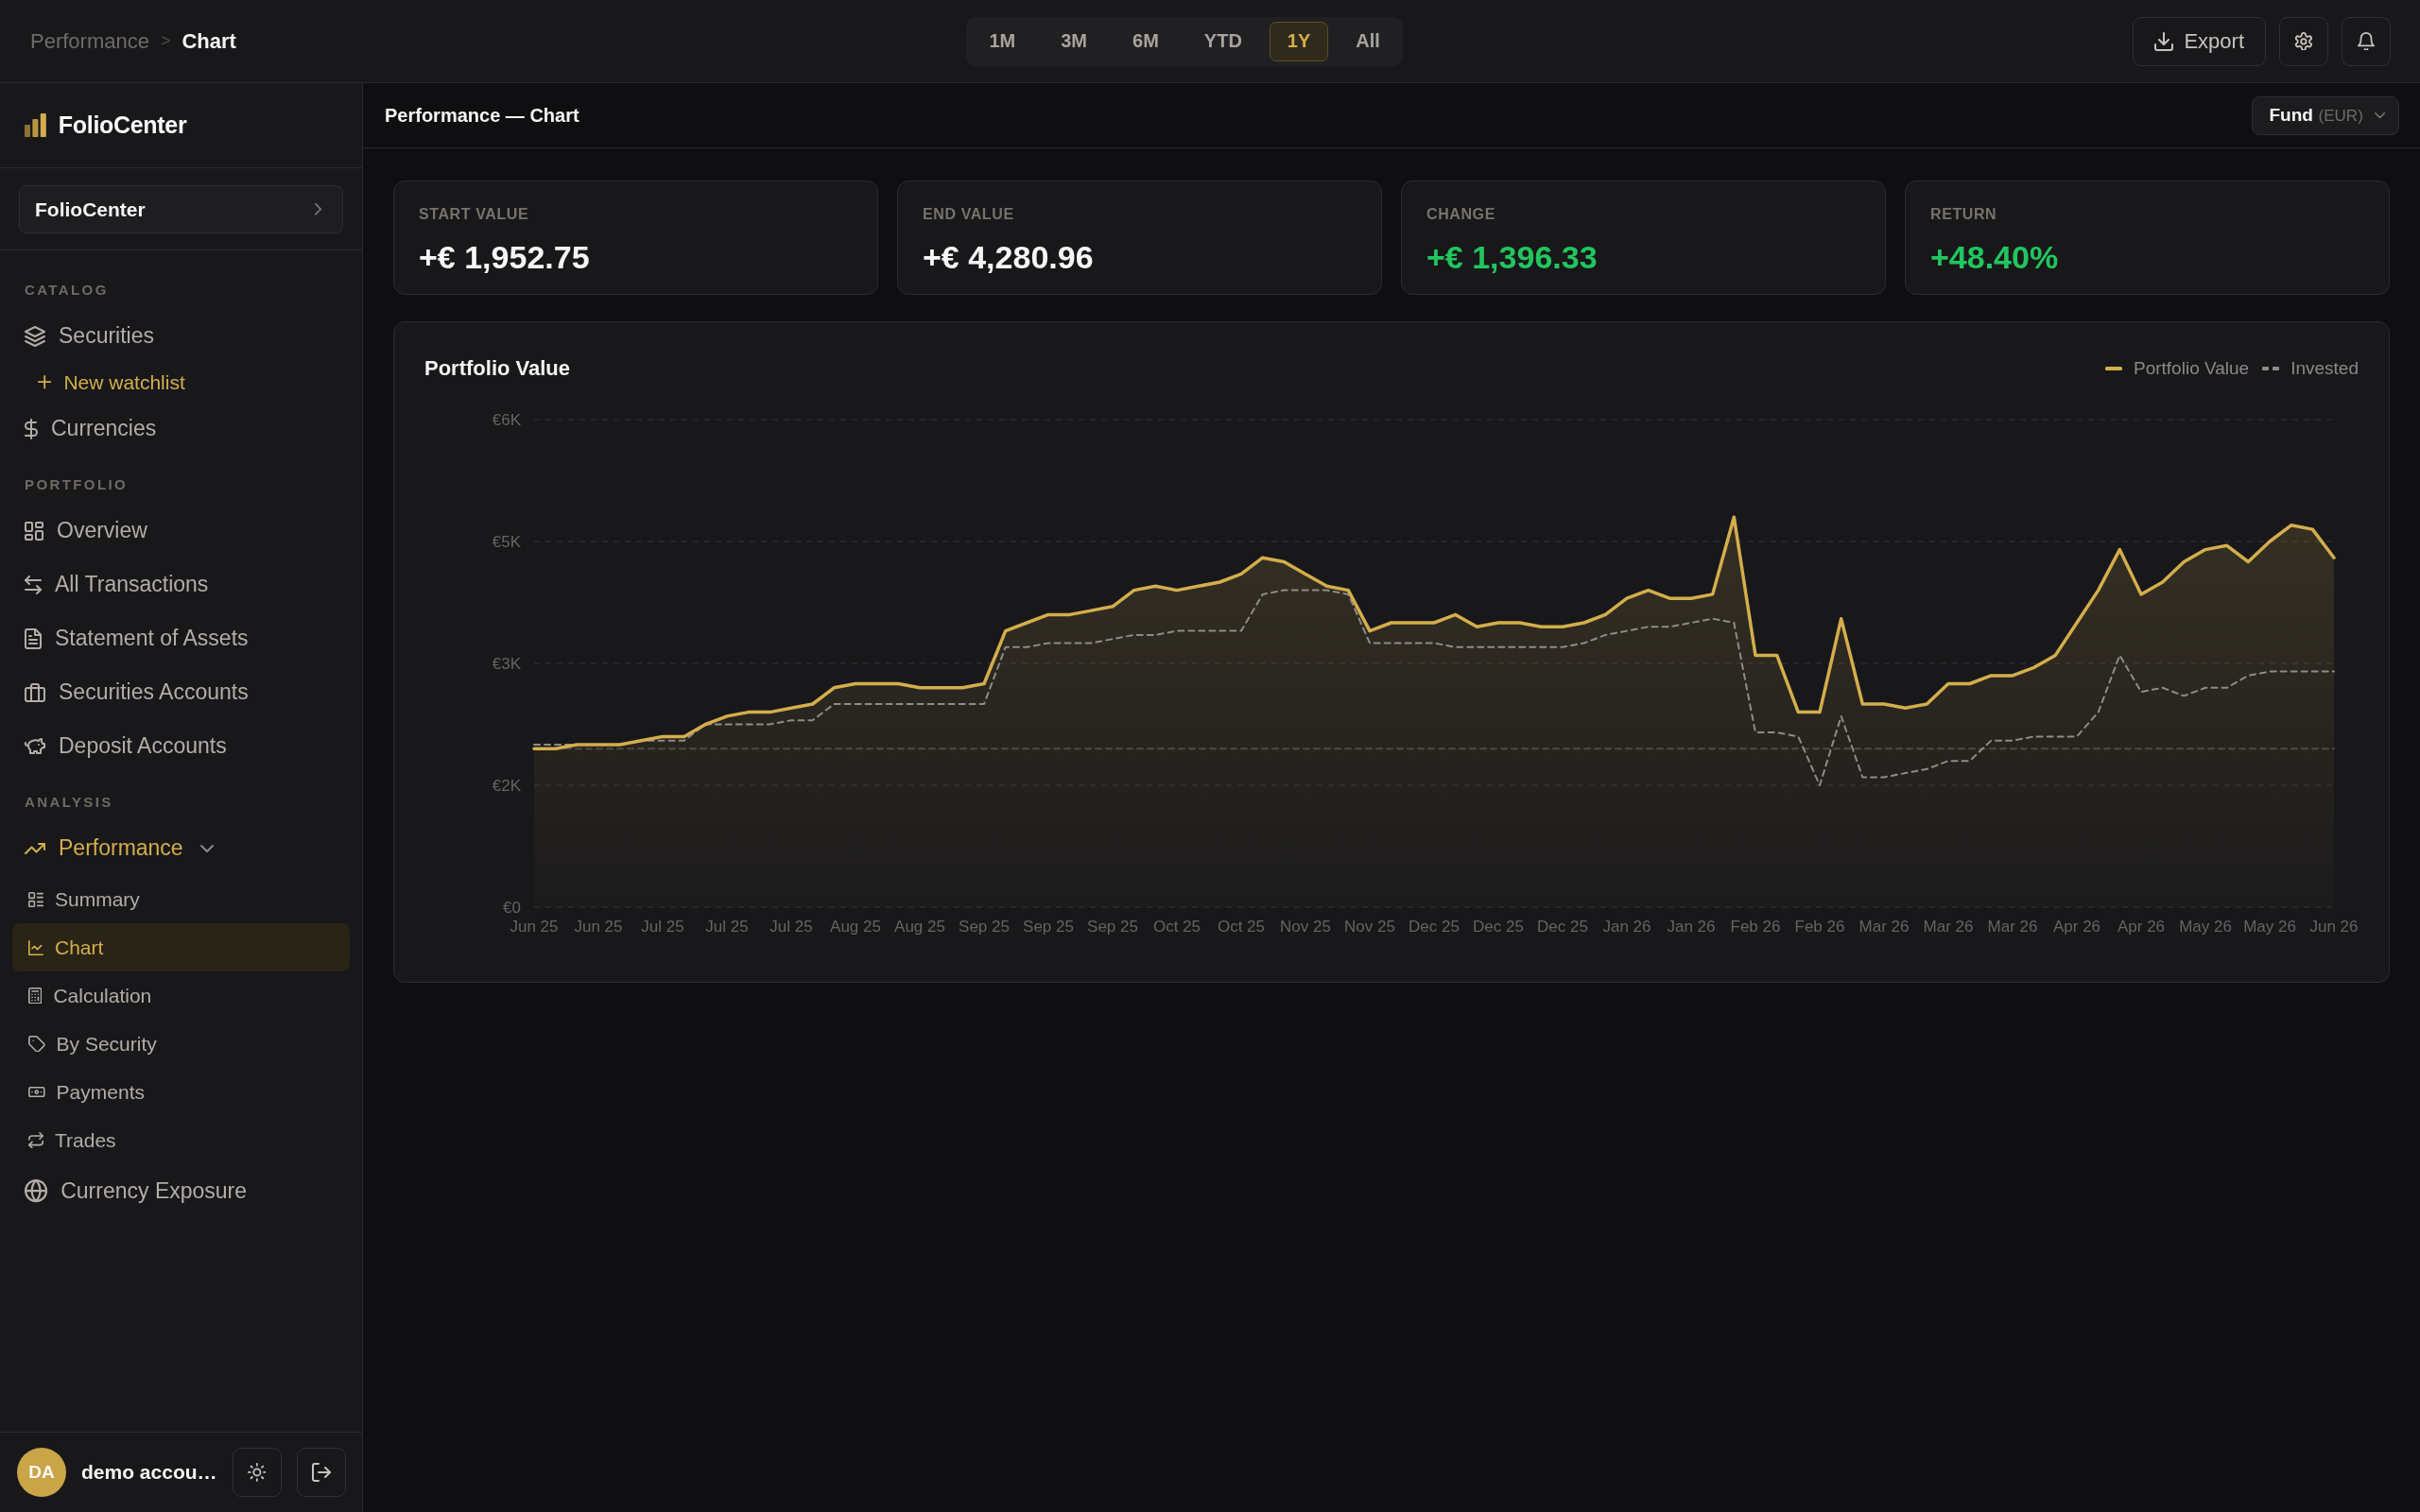 The image size is (2420, 1512). Describe the element at coordinates (1075, 41) in the screenshot. I see `range-tab: 3M` at that location.